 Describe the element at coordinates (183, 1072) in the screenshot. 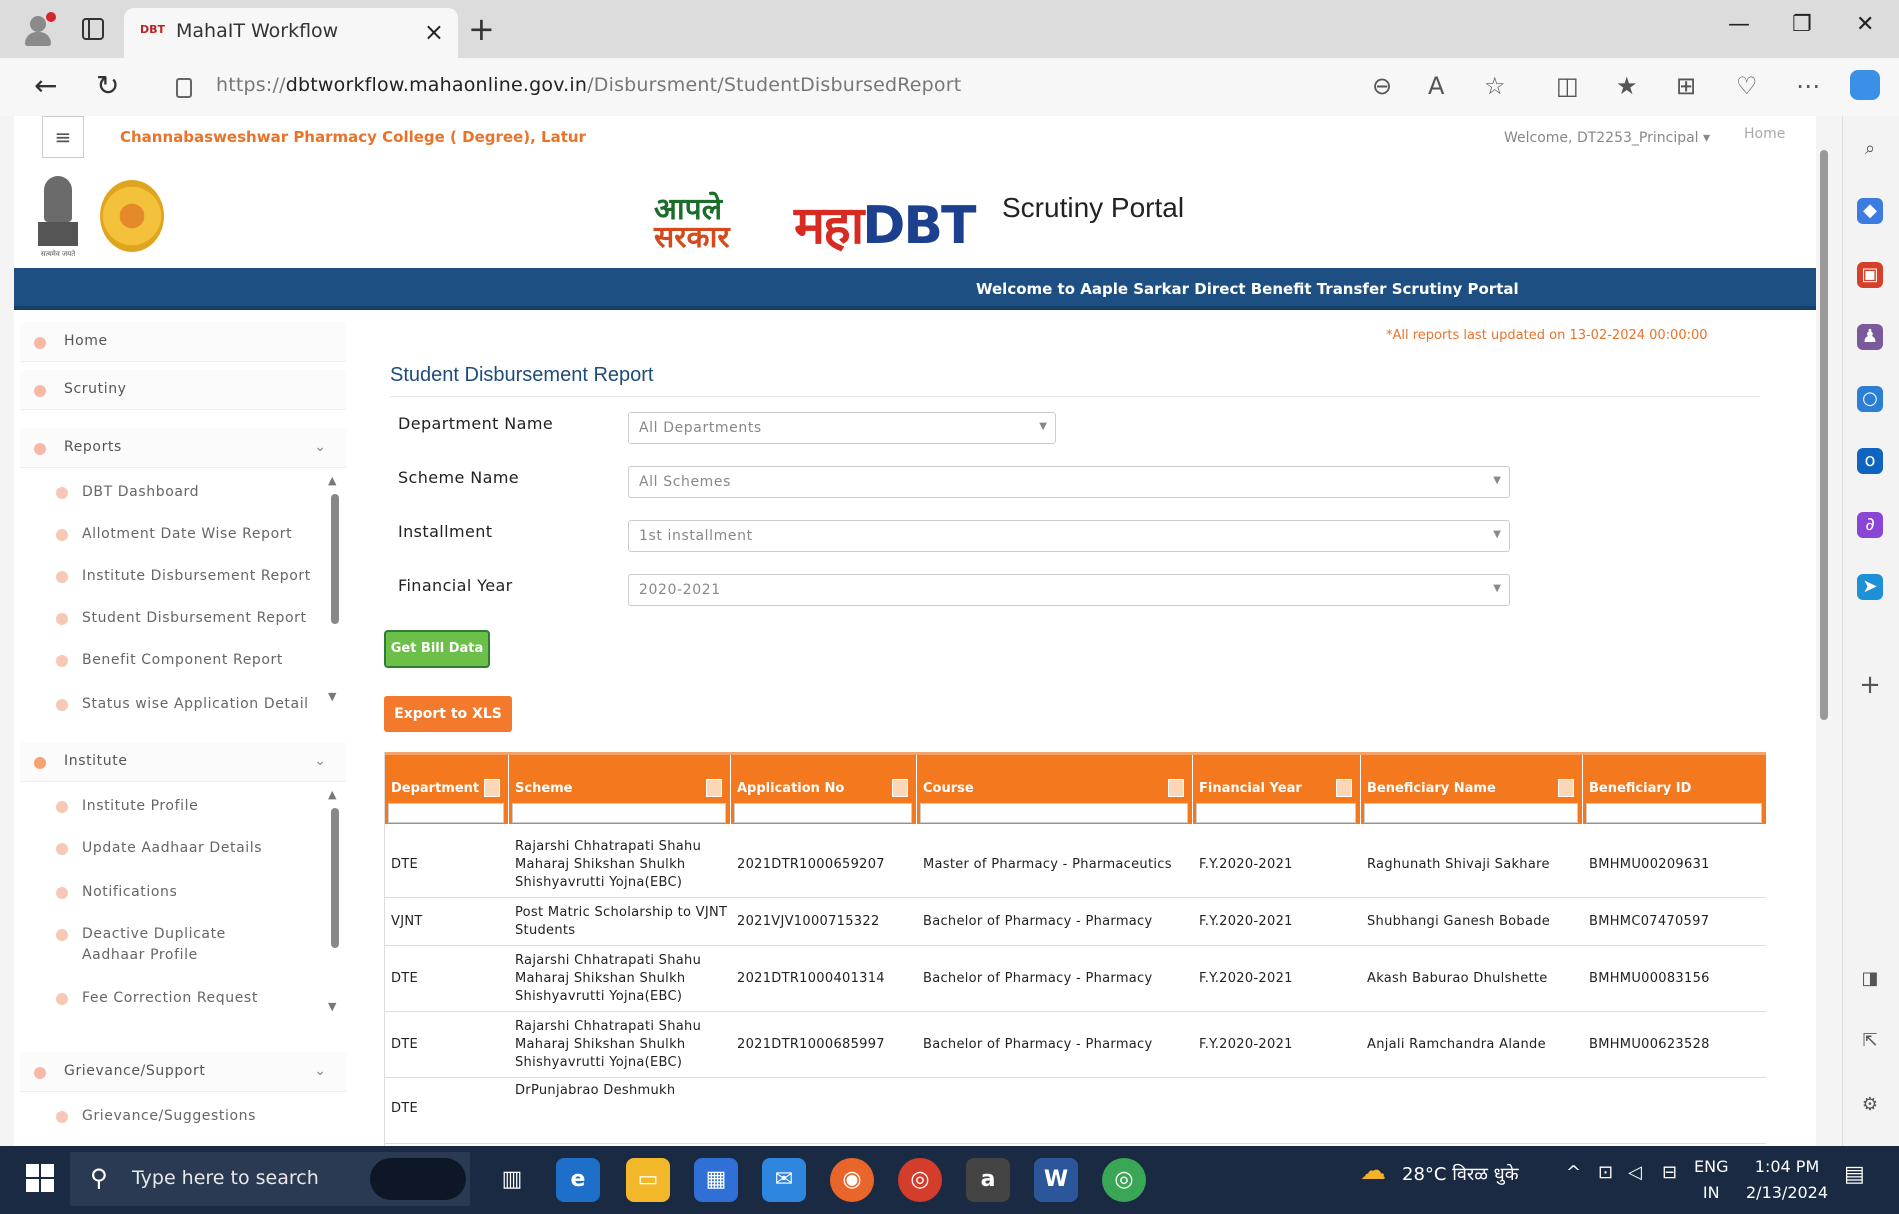

I see `nav-grievance: Grievance/Support ⌄` at that location.